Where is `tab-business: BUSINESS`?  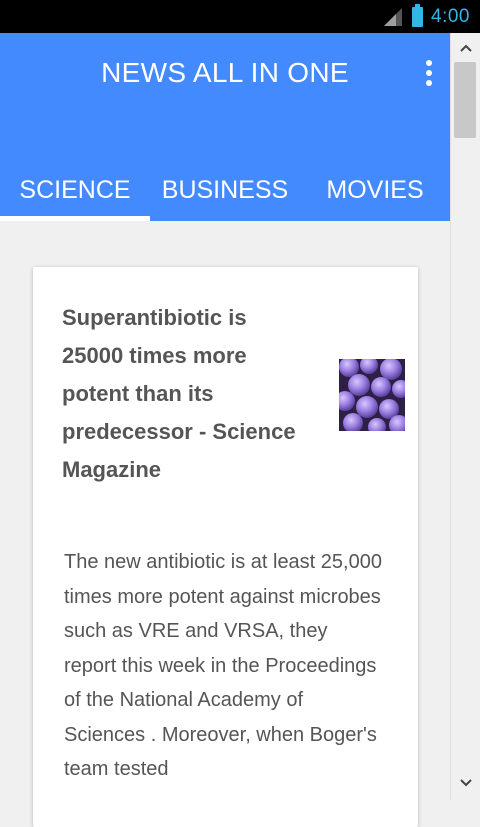
tab-business: BUSINESS is located at coordinates (225, 190).